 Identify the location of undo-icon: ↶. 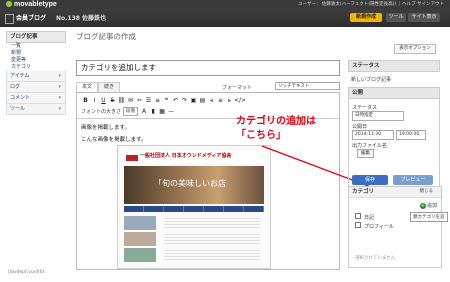
(175, 100).